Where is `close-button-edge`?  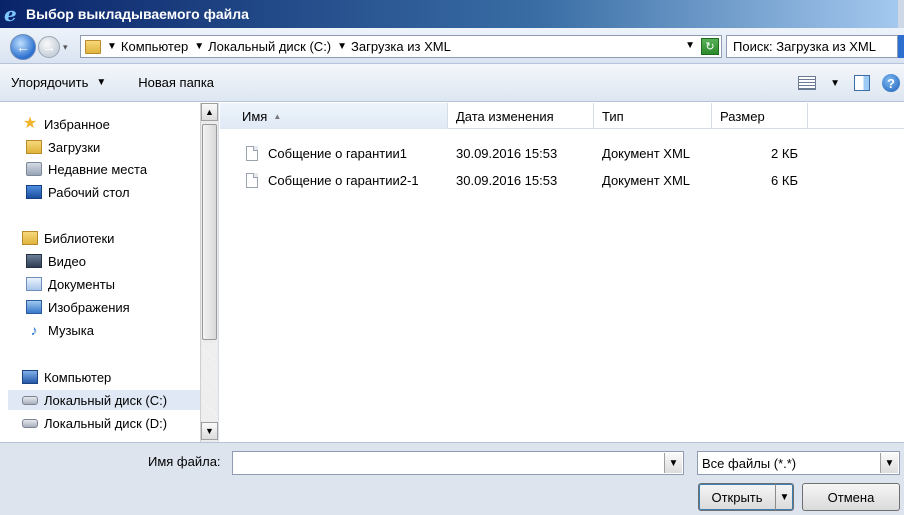
close-button-edge is located at coordinates (901, 14).